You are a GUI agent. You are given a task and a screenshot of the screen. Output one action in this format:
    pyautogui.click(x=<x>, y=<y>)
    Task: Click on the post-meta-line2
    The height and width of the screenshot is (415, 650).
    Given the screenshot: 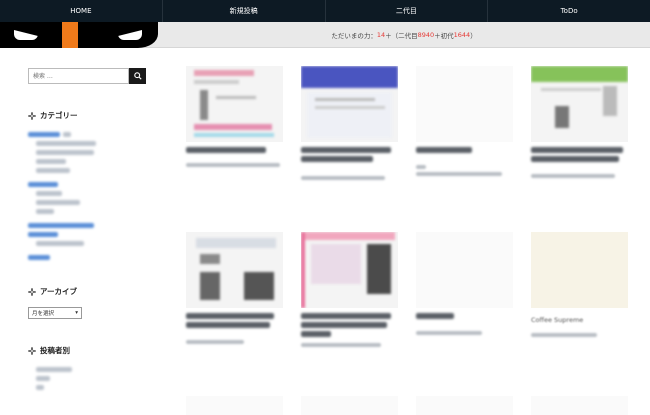 What is the action you would take?
    pyautogui.click(x=459, y=174)
    